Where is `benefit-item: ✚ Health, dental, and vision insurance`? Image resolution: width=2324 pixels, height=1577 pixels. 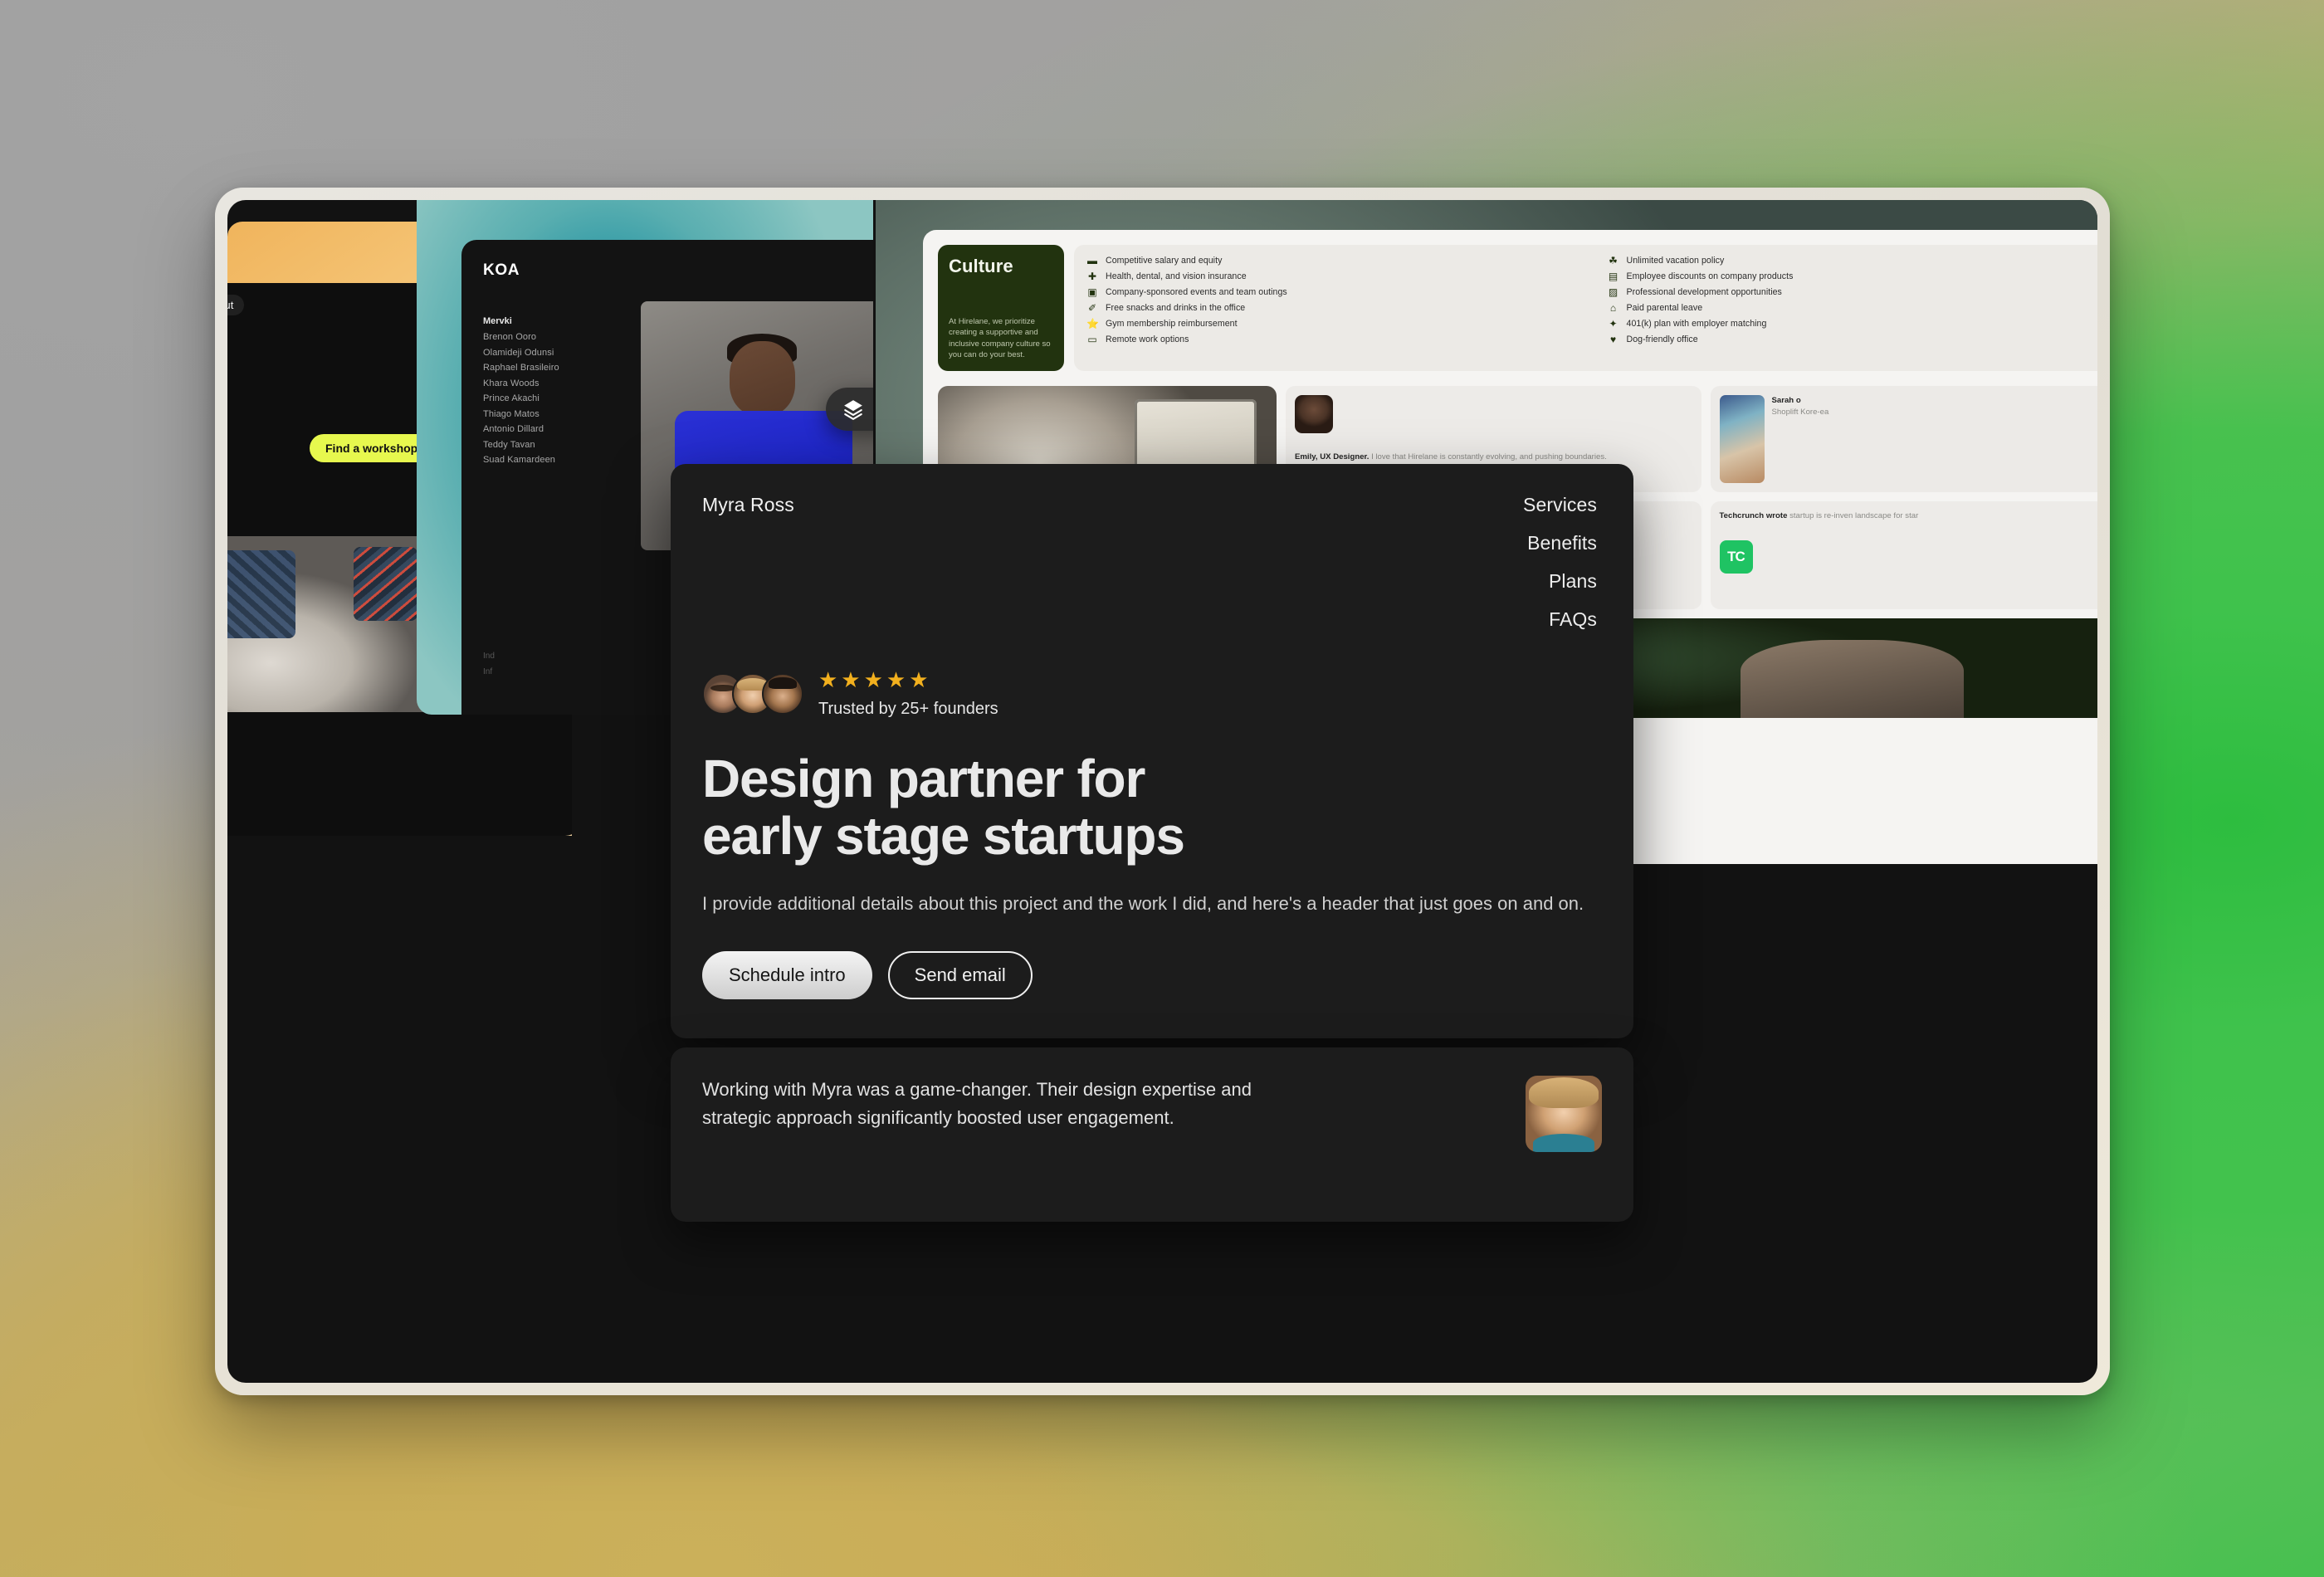 benefit-item: ✚ Health, dental, and vision insurance is located at coordinates (1339, 276).